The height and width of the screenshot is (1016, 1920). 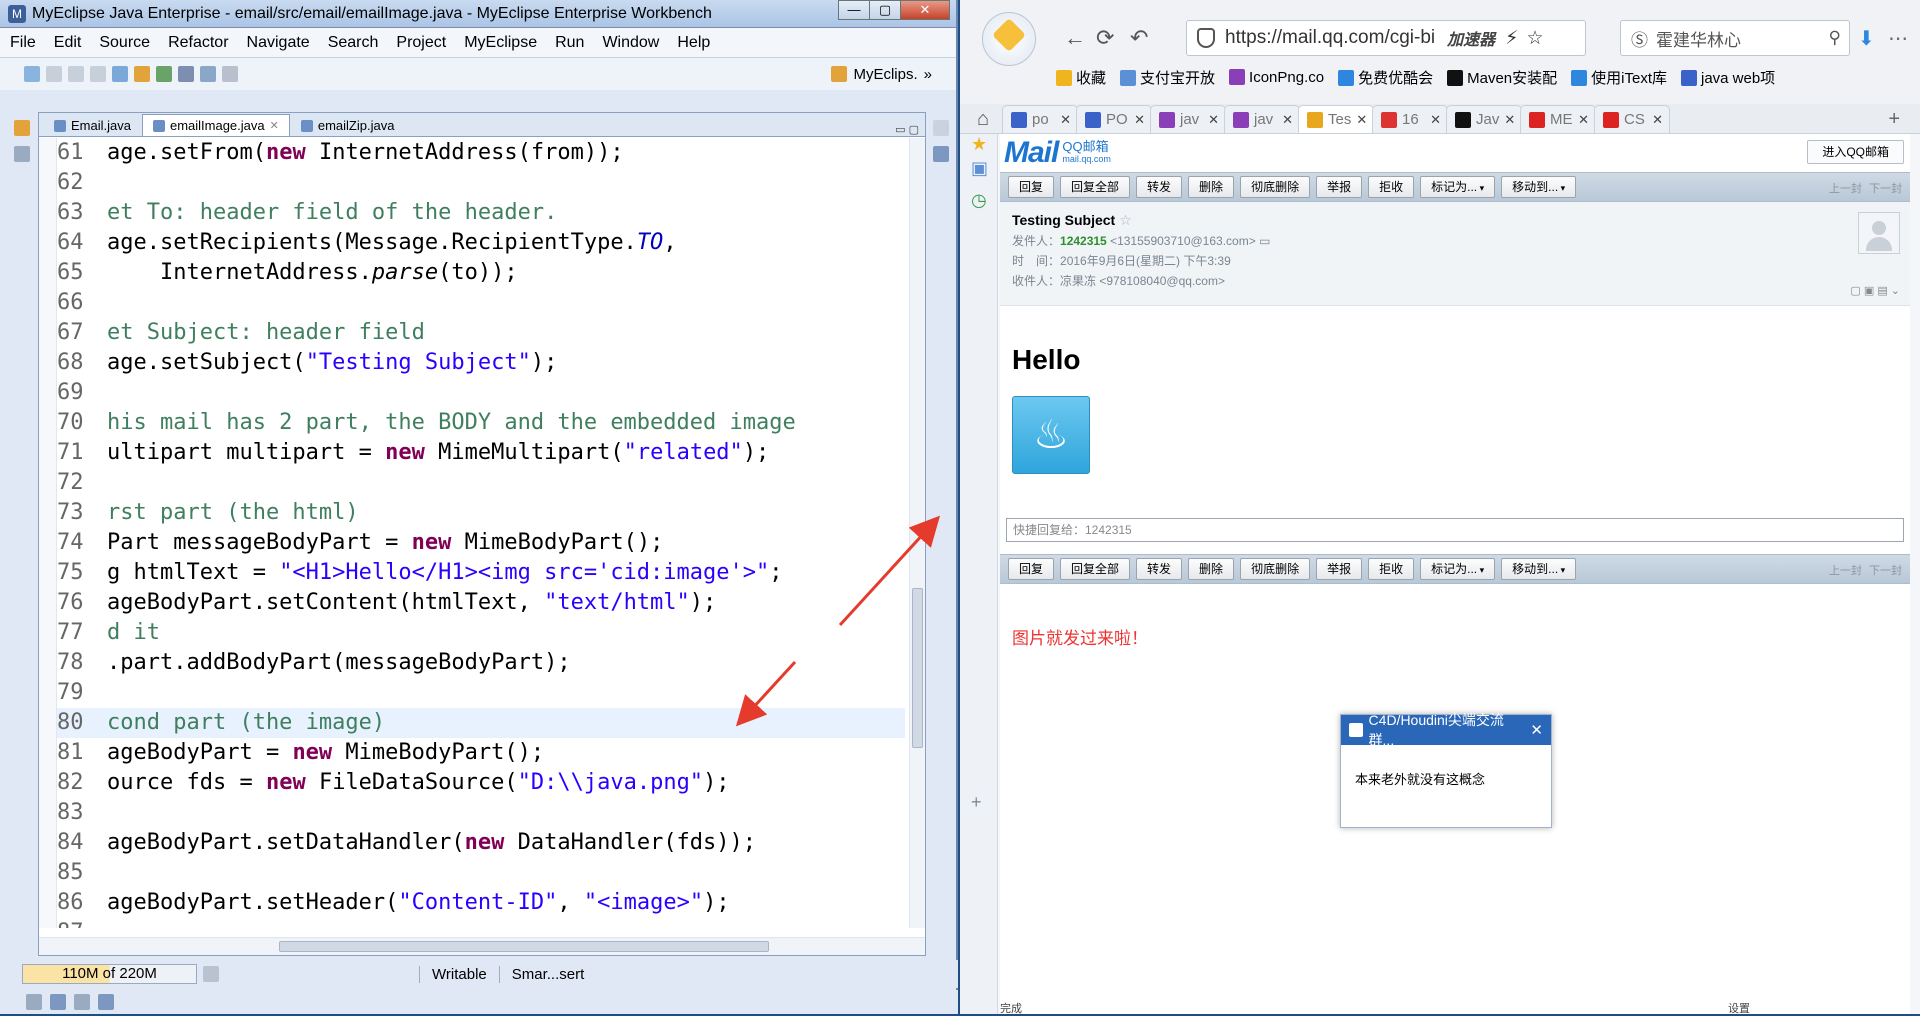 What do you see at coordinates (1075, 38) in the screenshot?
I see `back-icon: ←` at bounding box center [1075, 38].